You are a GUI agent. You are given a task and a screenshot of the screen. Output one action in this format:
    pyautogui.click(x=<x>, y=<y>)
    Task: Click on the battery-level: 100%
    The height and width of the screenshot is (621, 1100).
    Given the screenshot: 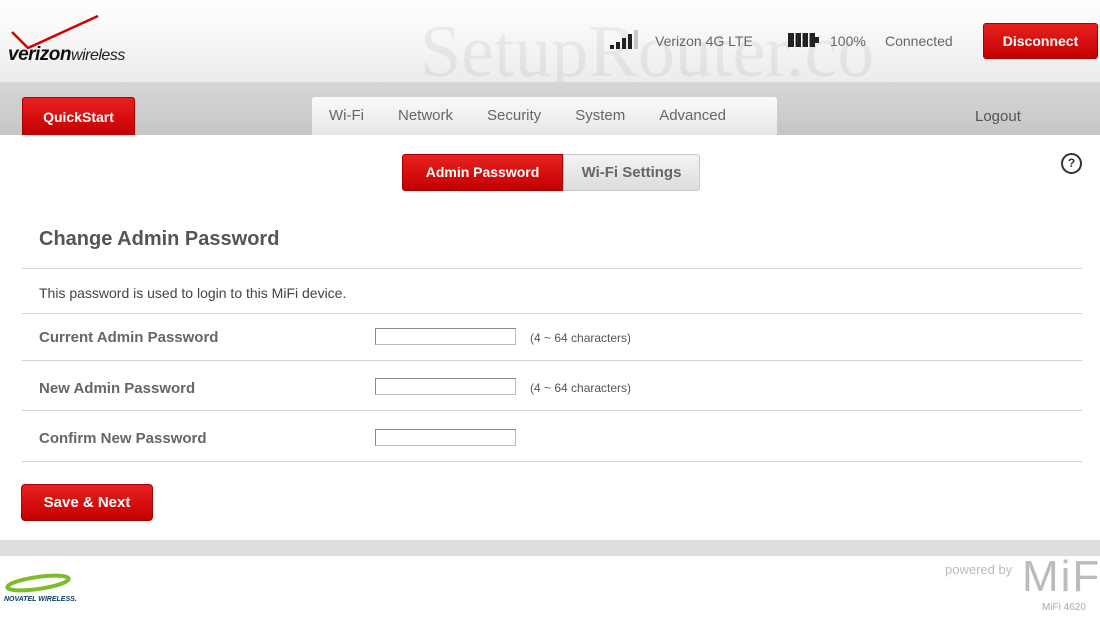 What is the action you would take?
    pyautogui.click(x=848, y=41)
    